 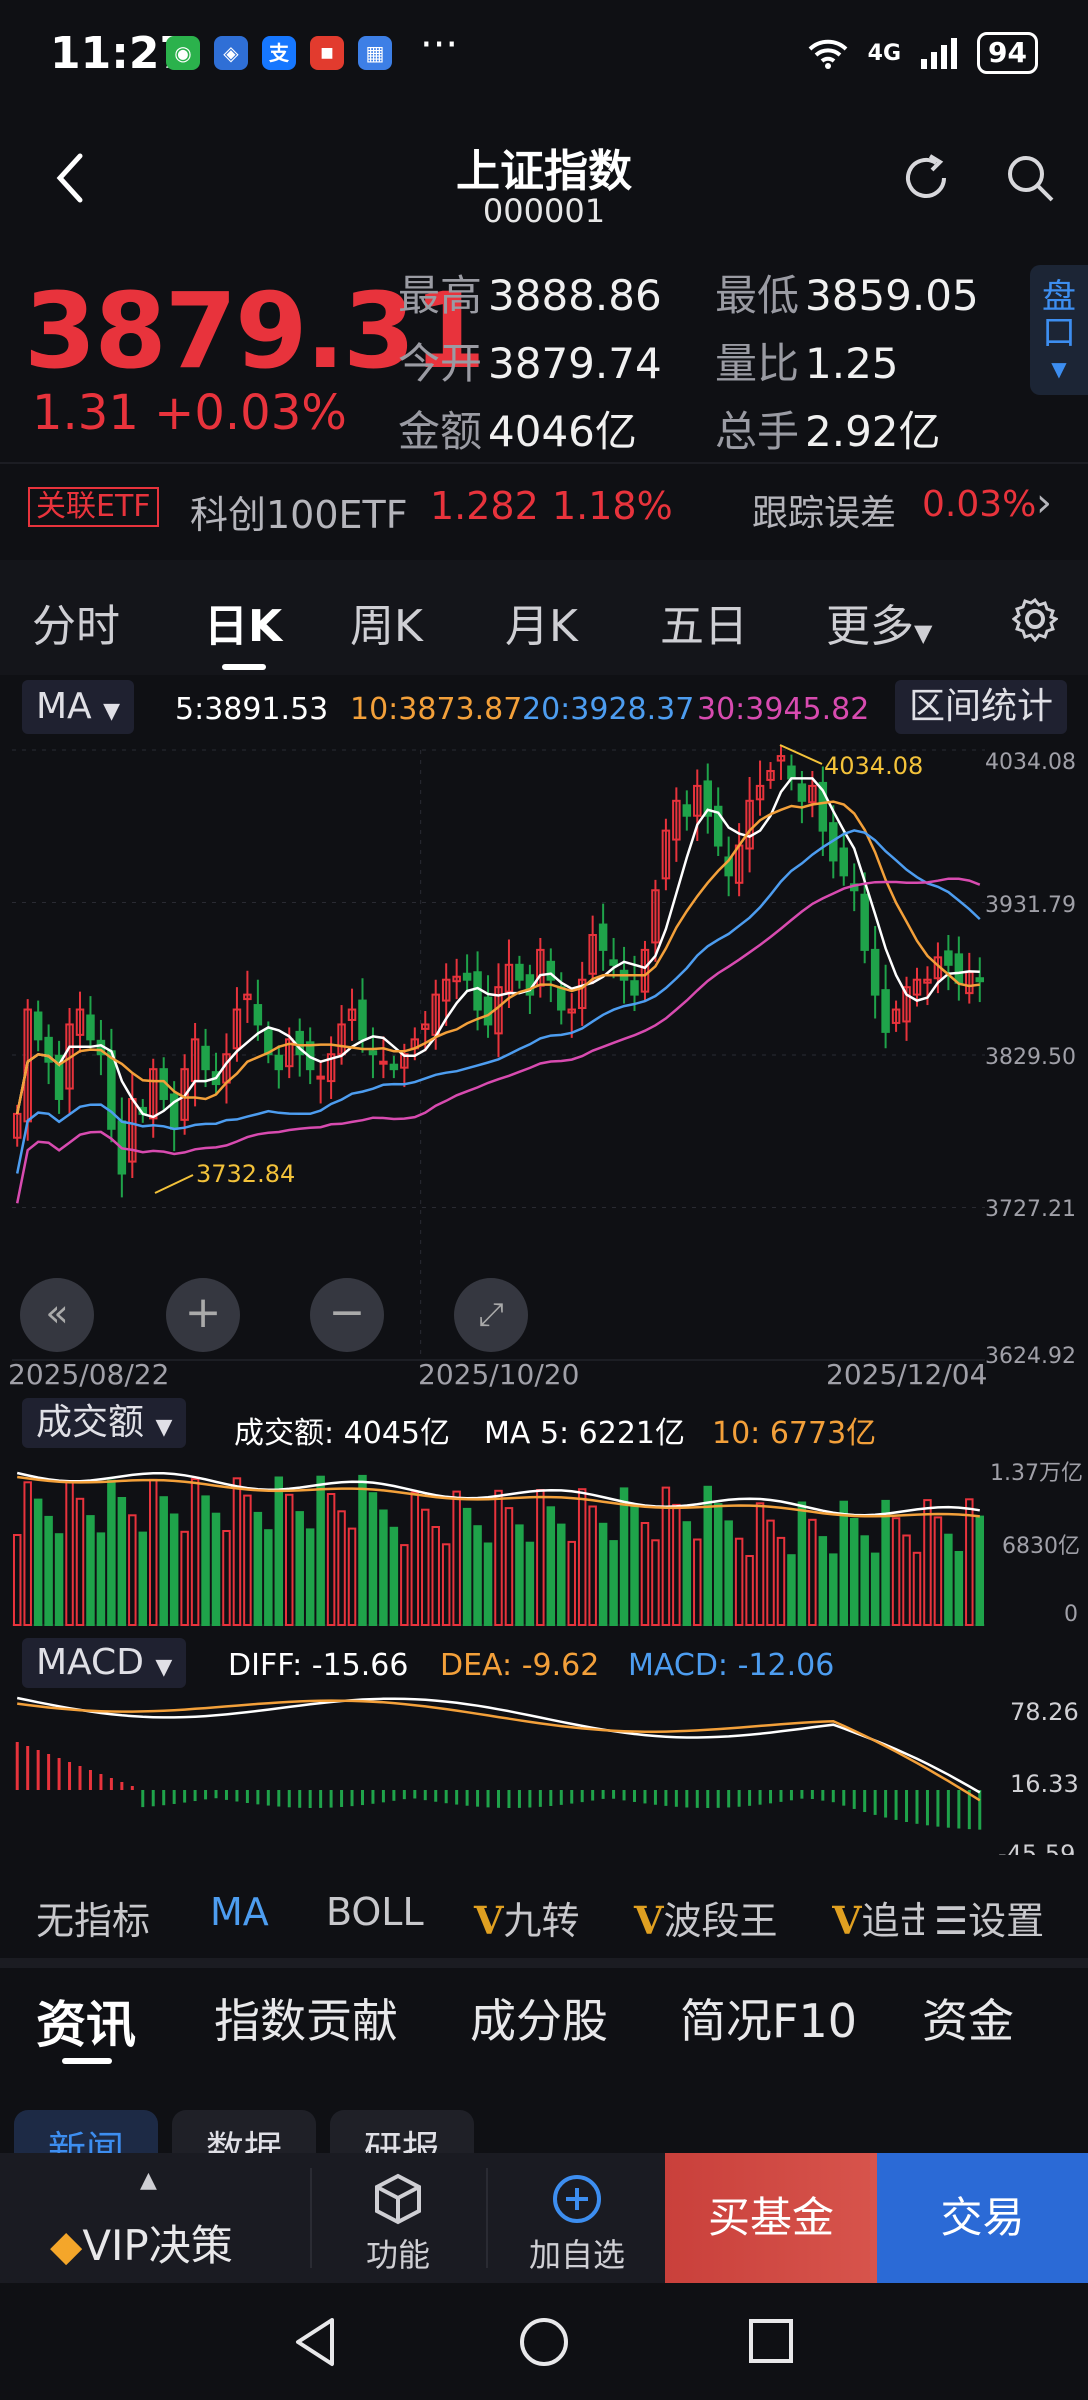 I want to click on volume-axis-label: 1.37万亿, so click(x=1036, y=1473).